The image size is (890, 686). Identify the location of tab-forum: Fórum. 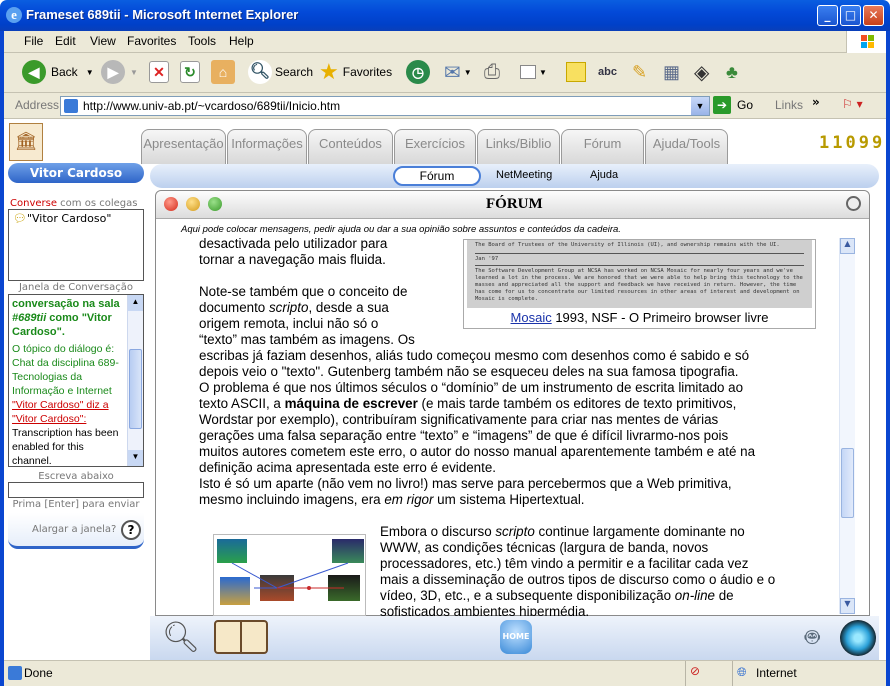
(602, 146).